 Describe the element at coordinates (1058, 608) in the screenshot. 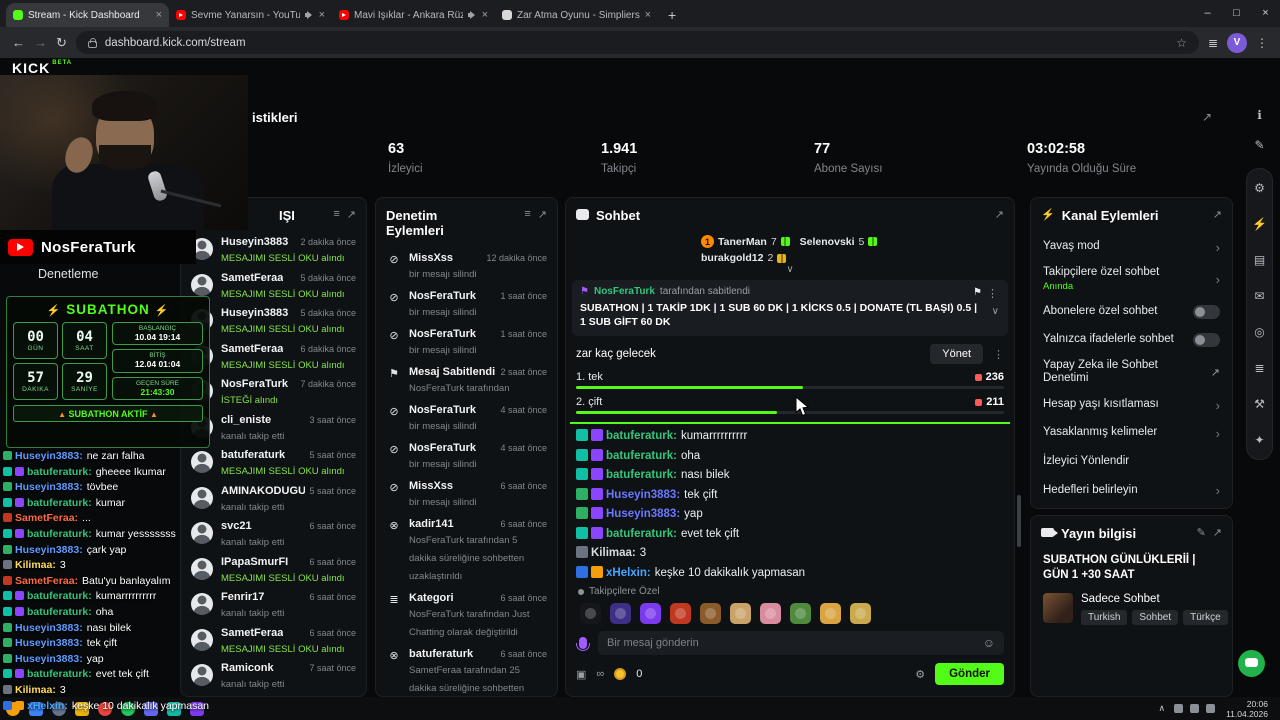

I see `category-thumbnail` at that location.